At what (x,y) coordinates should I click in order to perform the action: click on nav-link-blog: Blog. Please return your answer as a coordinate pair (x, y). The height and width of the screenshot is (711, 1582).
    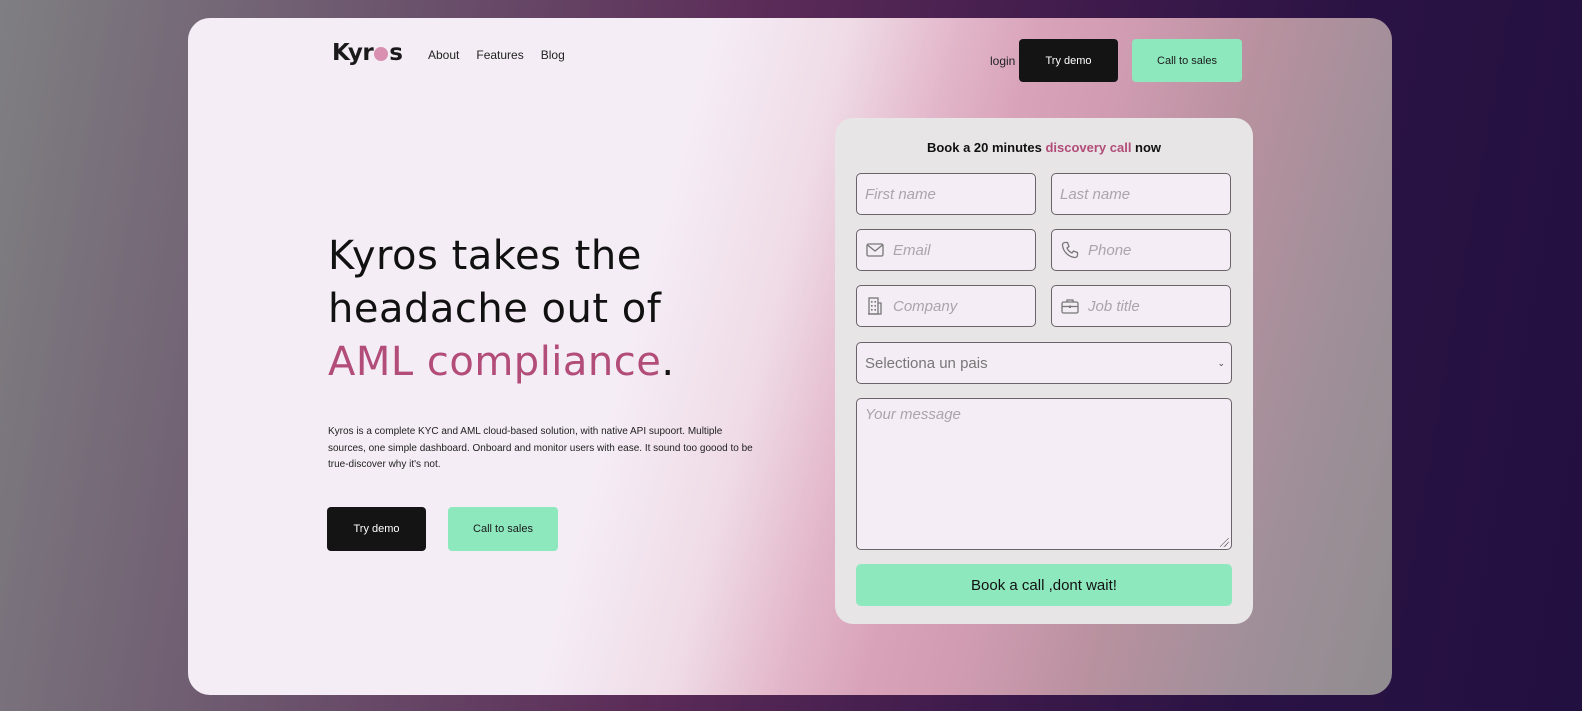
    Looking at the image, I should click on (553, 55).